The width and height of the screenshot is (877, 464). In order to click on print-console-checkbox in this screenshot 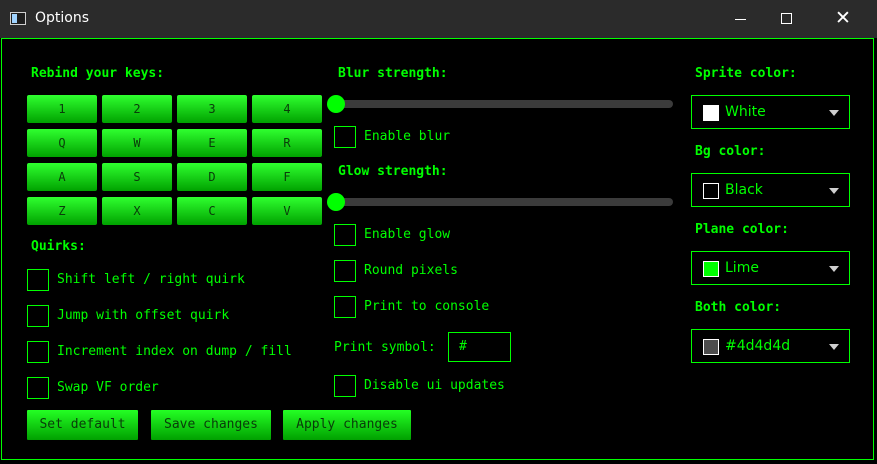, I will do `click(345, 307)`.